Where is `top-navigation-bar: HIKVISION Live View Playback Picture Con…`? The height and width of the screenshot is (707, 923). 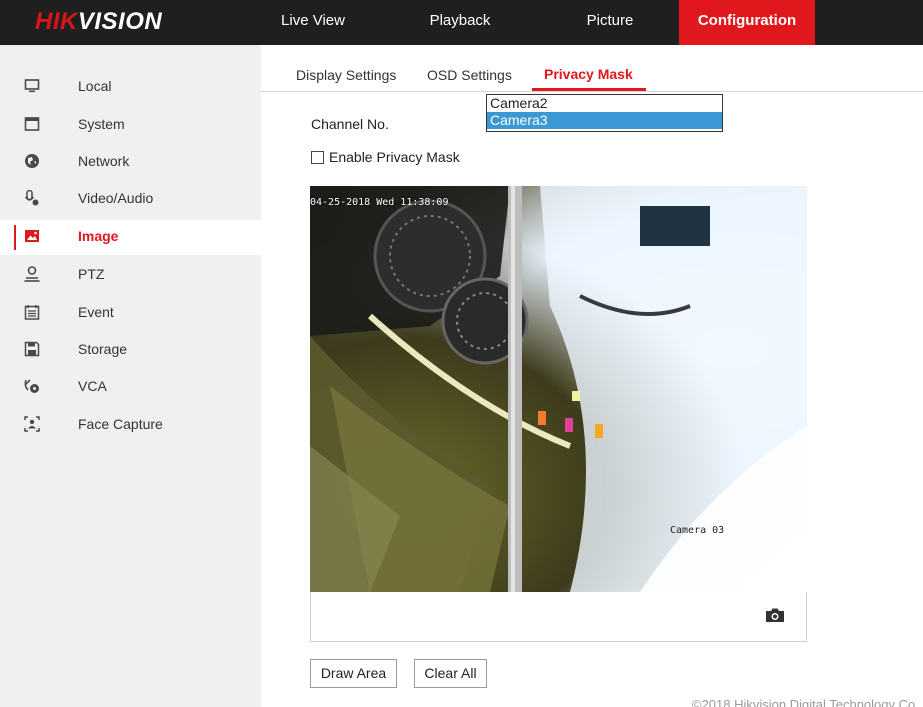
top-navigation-bar: HIKVISION Live View Playback Picture Con… is located at coordinates (461, 22).